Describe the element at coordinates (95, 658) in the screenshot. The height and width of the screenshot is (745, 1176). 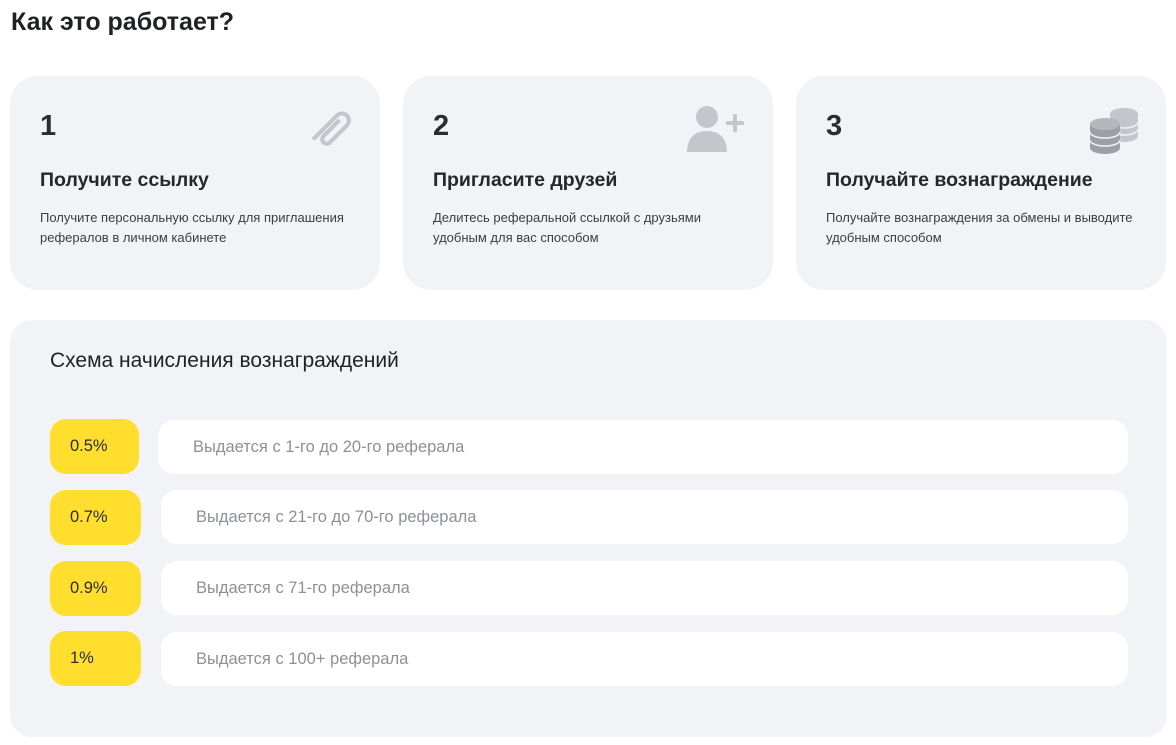
I see `rate-badge: 1%` at that location.